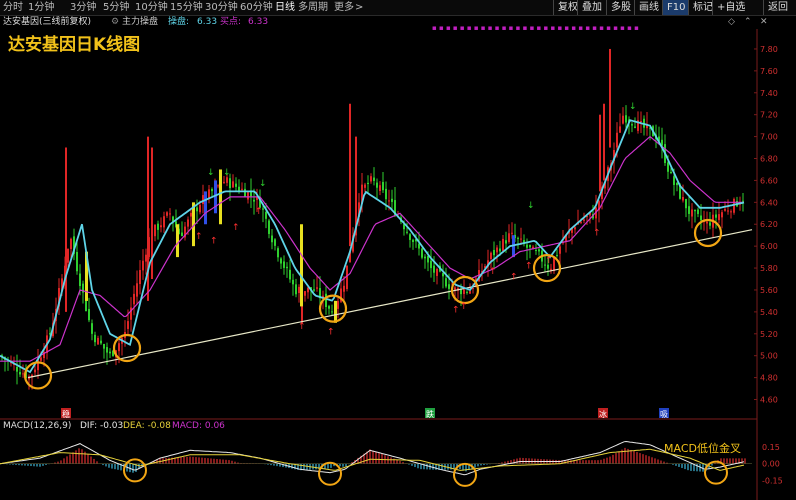  I want to click on macd-axis-labels: 0.15 0.00 -0.15, so click(772, 464).